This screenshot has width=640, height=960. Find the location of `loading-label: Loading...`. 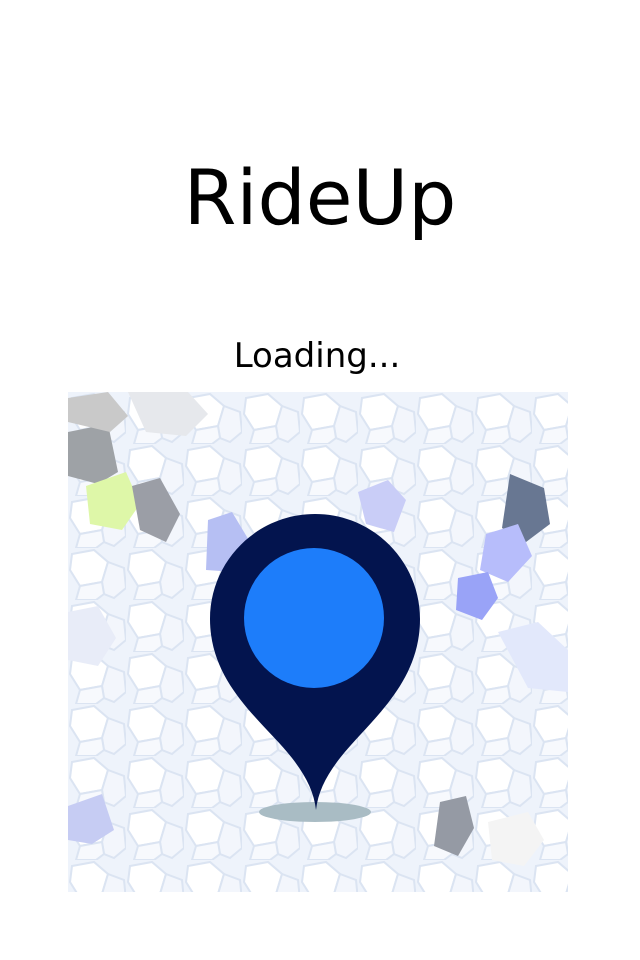

loading-label: Loading... is located at coordinates (317, 356).